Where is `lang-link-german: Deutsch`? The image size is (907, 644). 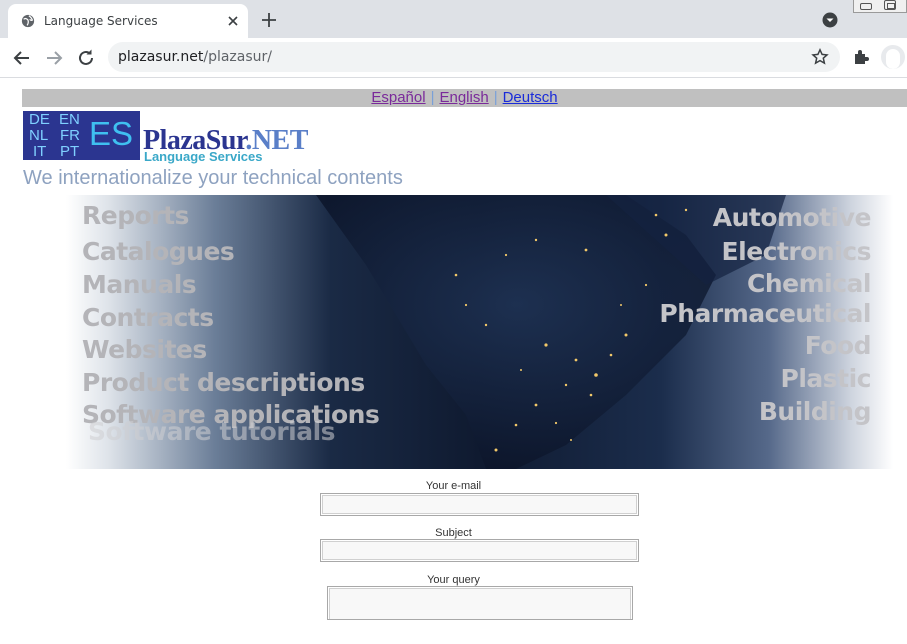
lang-link-german: Deutsch is located at coordinates (530, 97).